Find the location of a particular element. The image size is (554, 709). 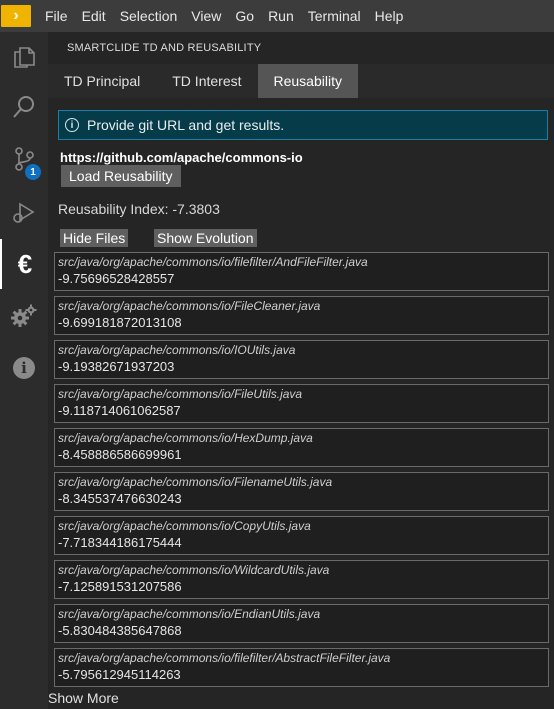

menu-terminal: Terminal is located at coordinates (334, 16).